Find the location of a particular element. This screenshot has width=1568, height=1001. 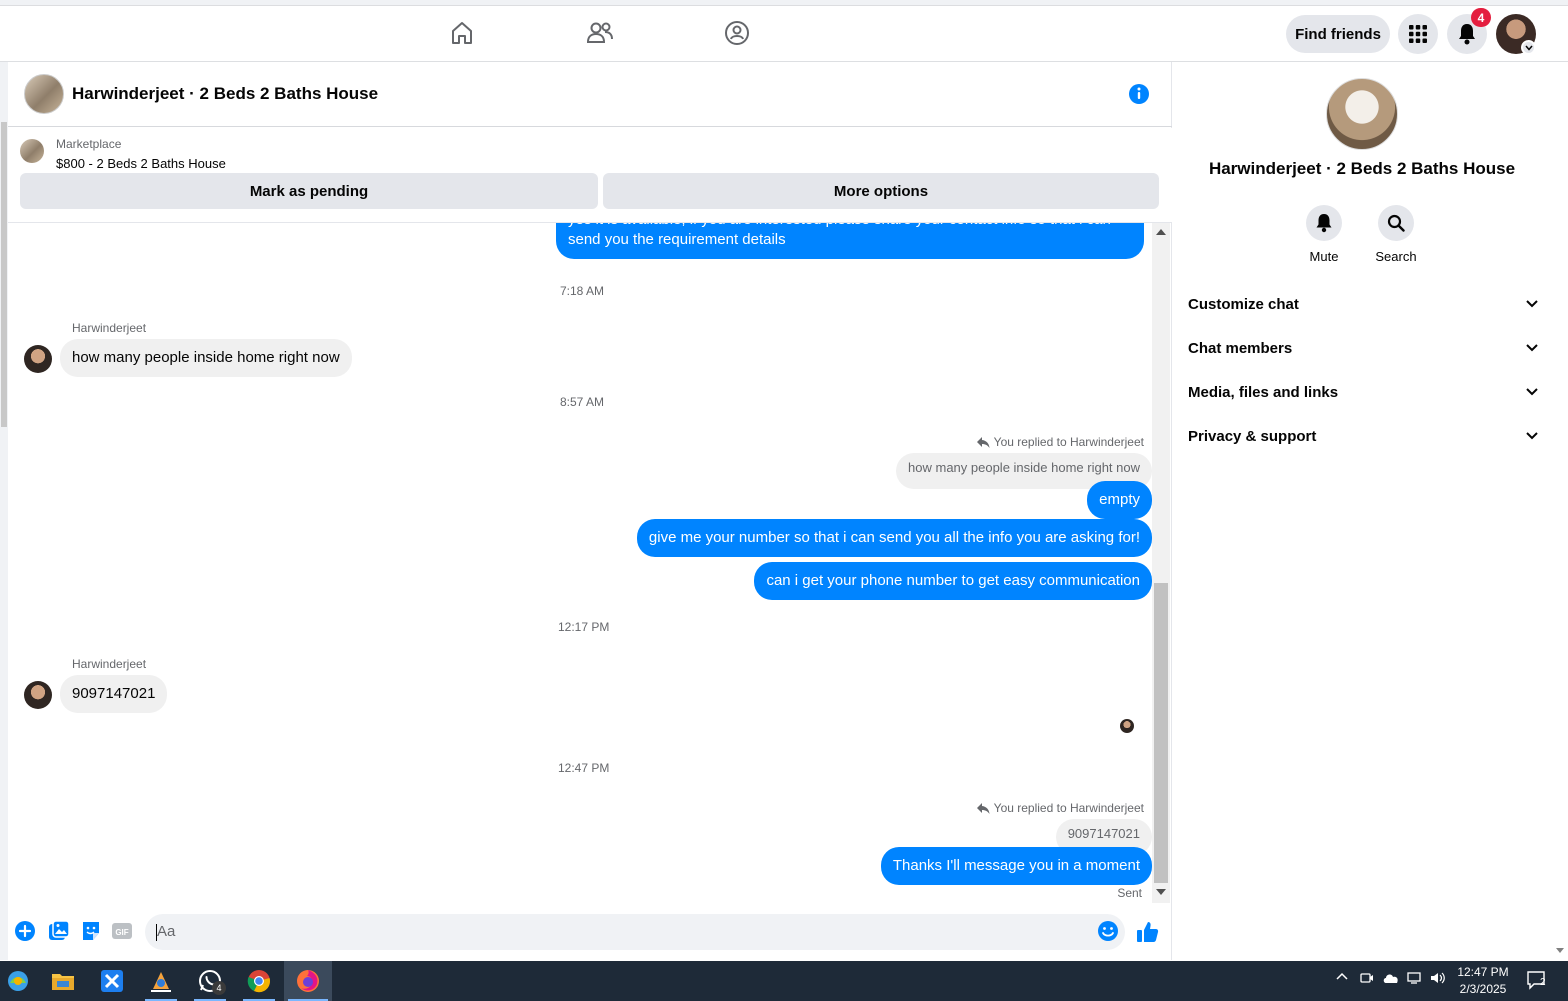

mark-as-pending-button: Mark as pending is located at coordinates (309, 191).